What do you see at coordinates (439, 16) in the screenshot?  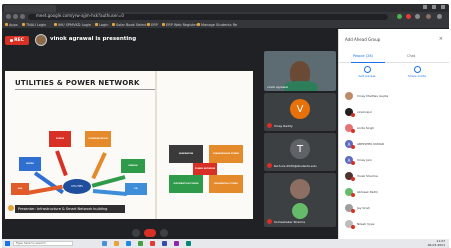 I see `menu-icon` at bounding box center [439, 16].